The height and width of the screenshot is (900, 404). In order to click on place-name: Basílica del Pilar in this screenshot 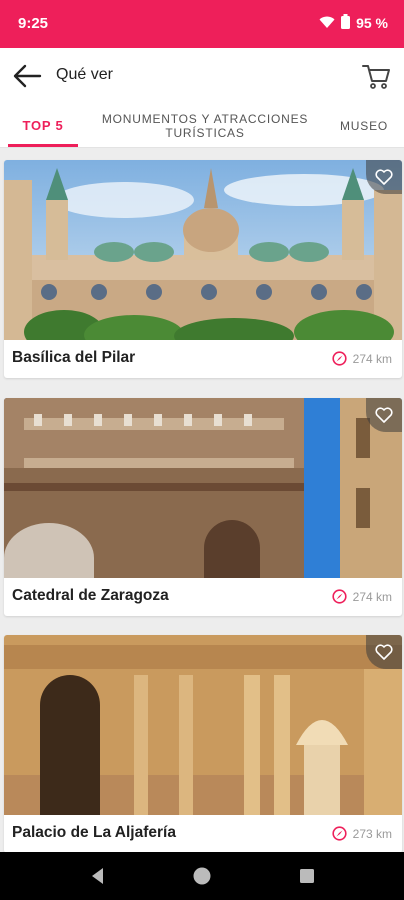, I will do `click(74, 357)`.